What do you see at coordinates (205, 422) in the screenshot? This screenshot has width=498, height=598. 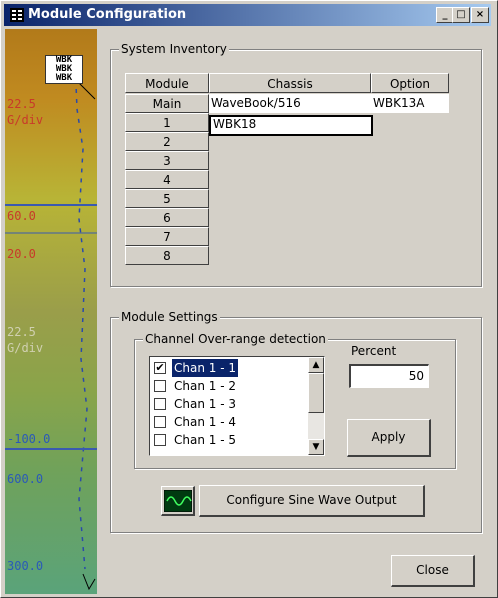 I see `channel-label: Chan 1 - 4` at bounding box center [205, 422].